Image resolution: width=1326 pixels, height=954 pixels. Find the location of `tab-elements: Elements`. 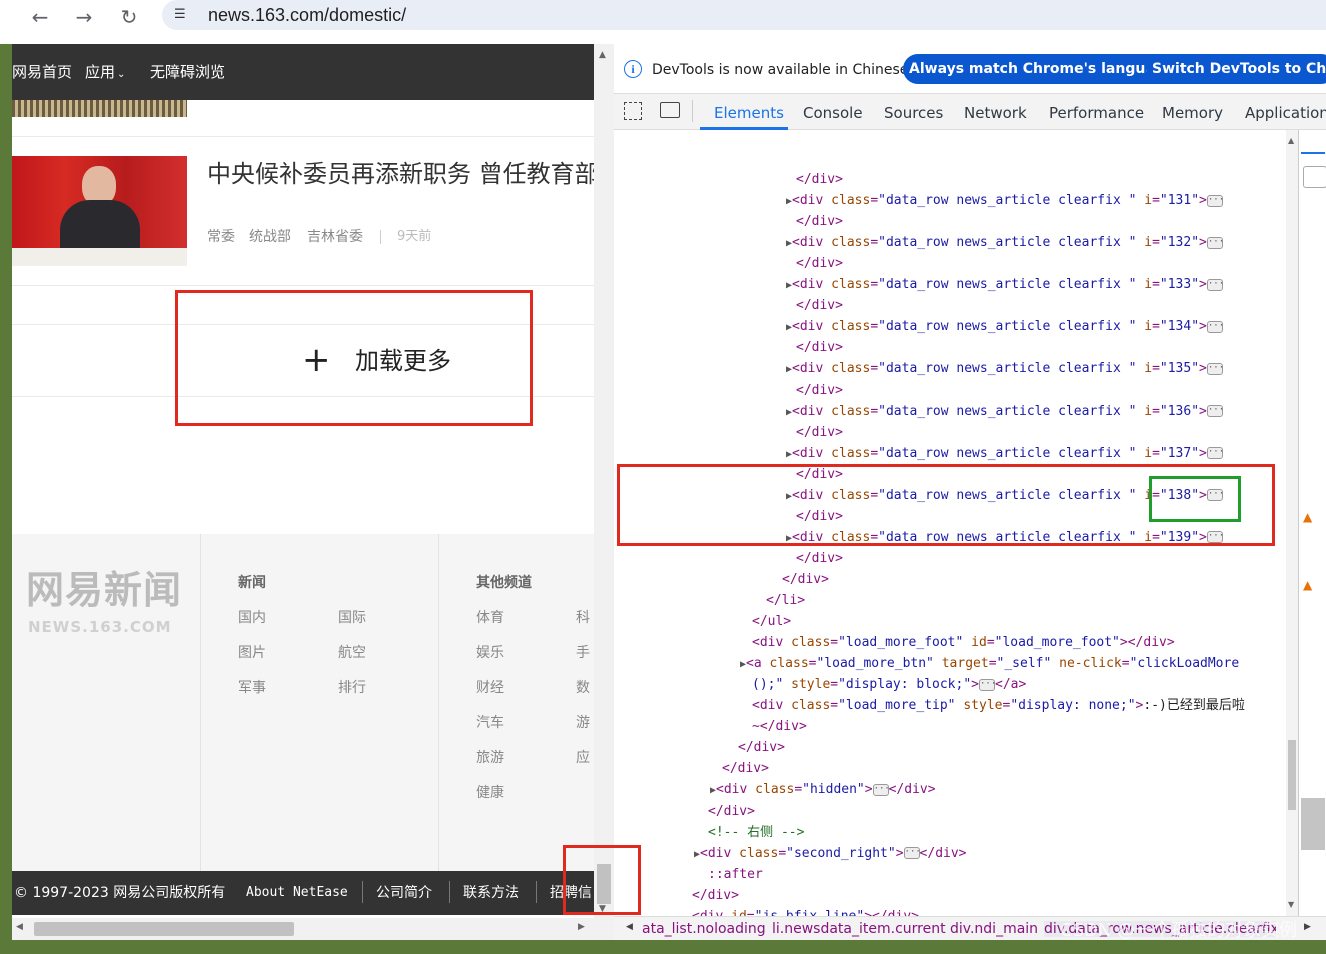

tab-elements: Elements is located at coordinates (749, 113).